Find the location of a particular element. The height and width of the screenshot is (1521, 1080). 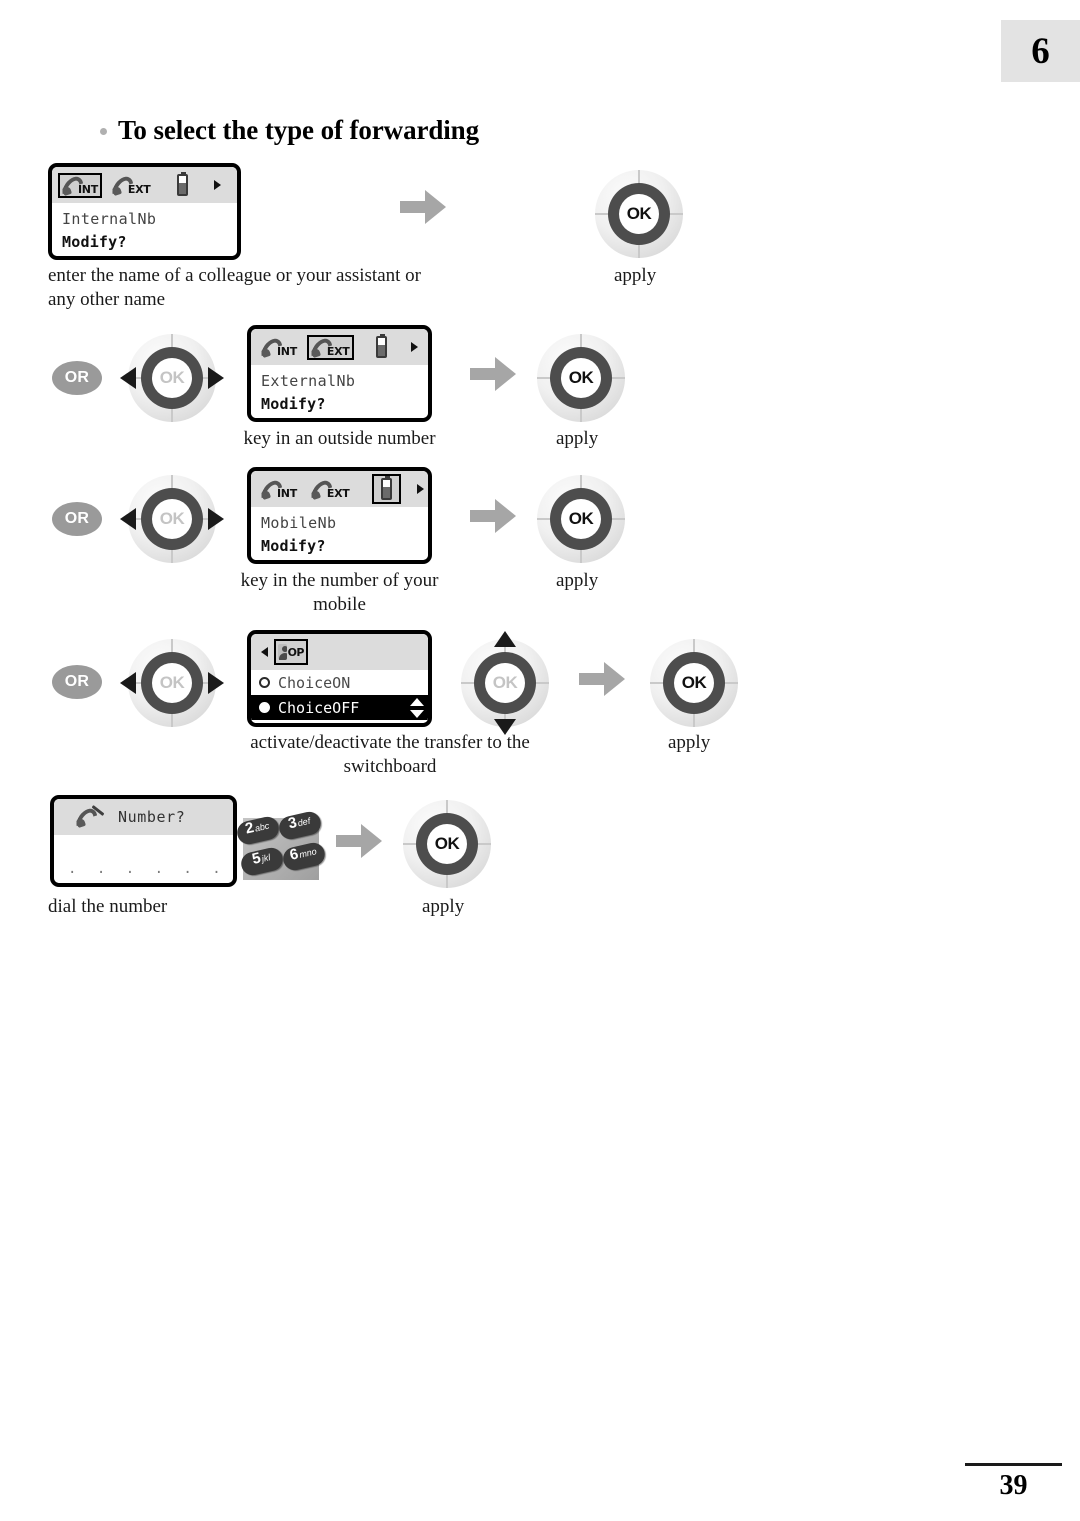

operator-icon: OP is located at coordinates (291, 652).